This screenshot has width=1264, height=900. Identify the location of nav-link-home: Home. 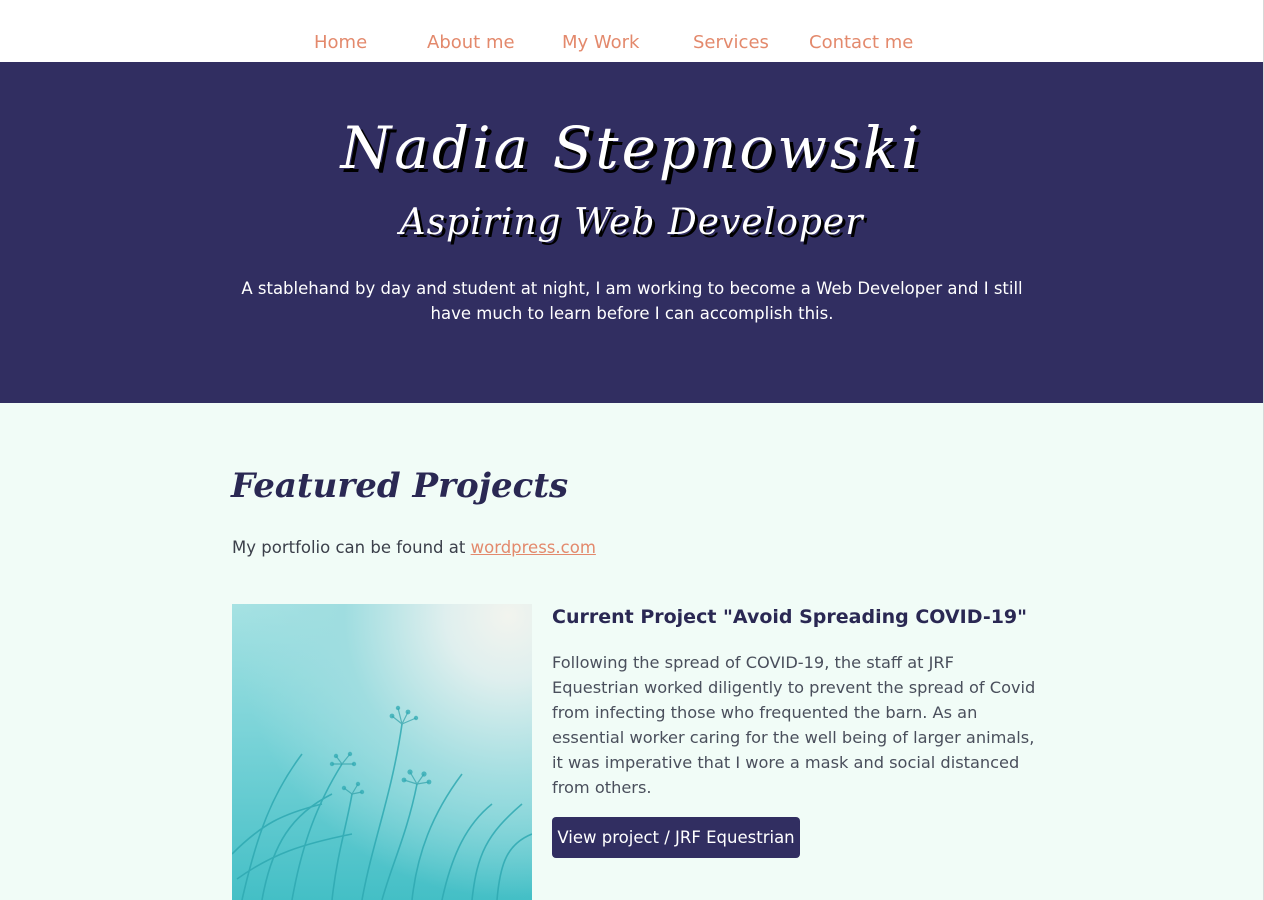
(340, 42).